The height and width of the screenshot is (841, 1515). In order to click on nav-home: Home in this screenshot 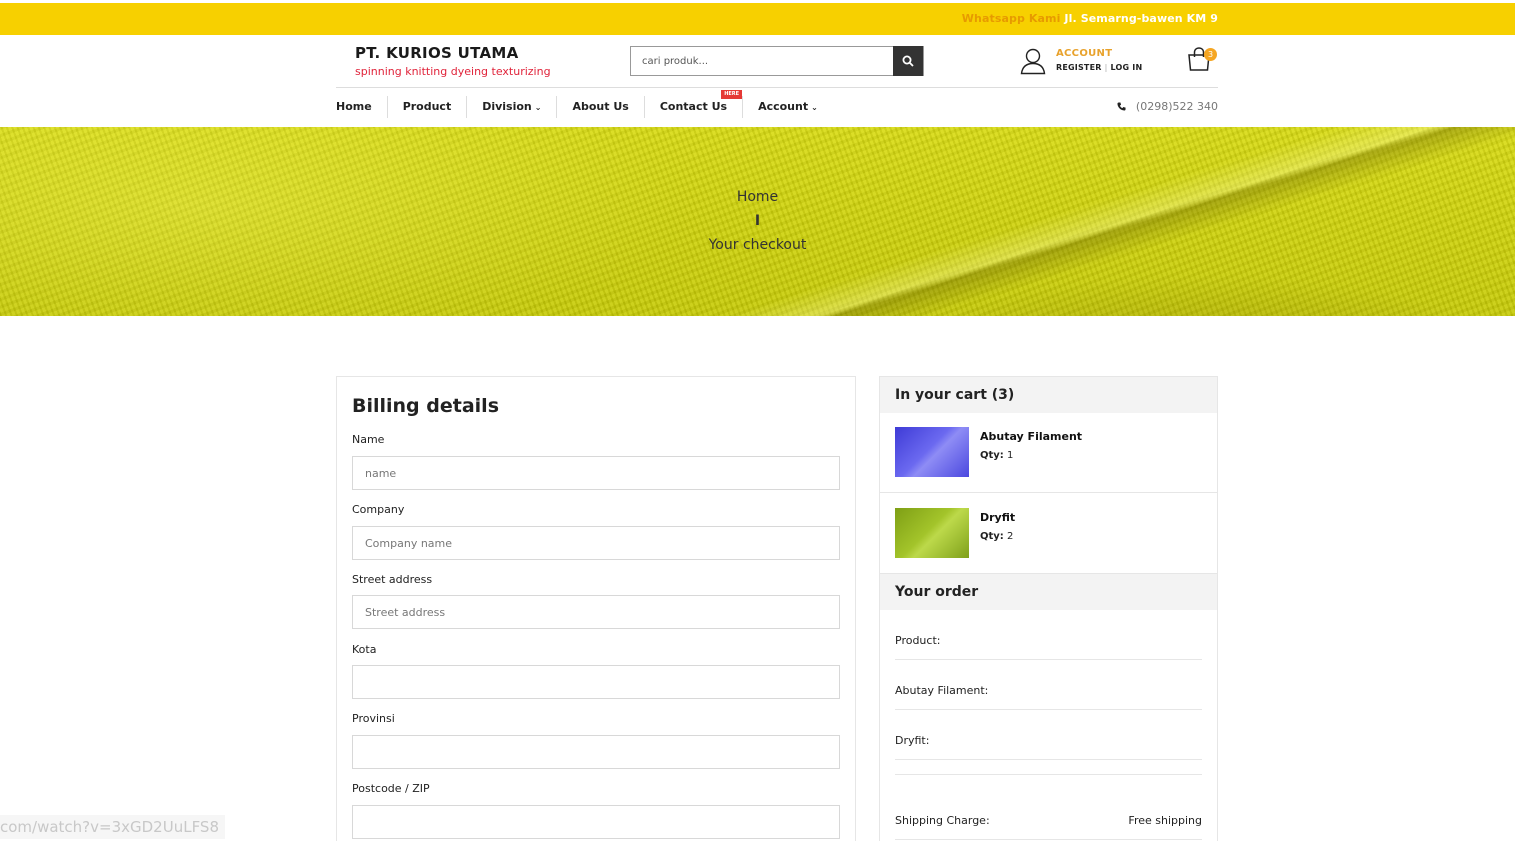, I will do `click(361, 107)`.